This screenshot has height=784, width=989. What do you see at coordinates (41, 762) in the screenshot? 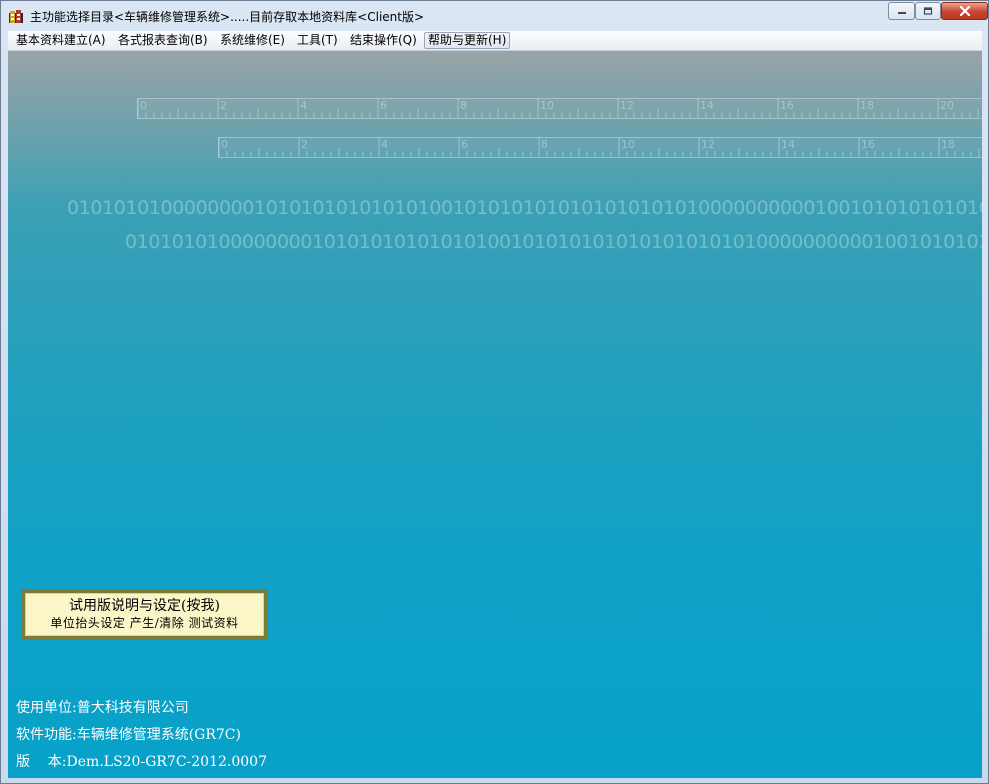
I see `info-version-label: 版 本:` at bounding box center [41, 762].